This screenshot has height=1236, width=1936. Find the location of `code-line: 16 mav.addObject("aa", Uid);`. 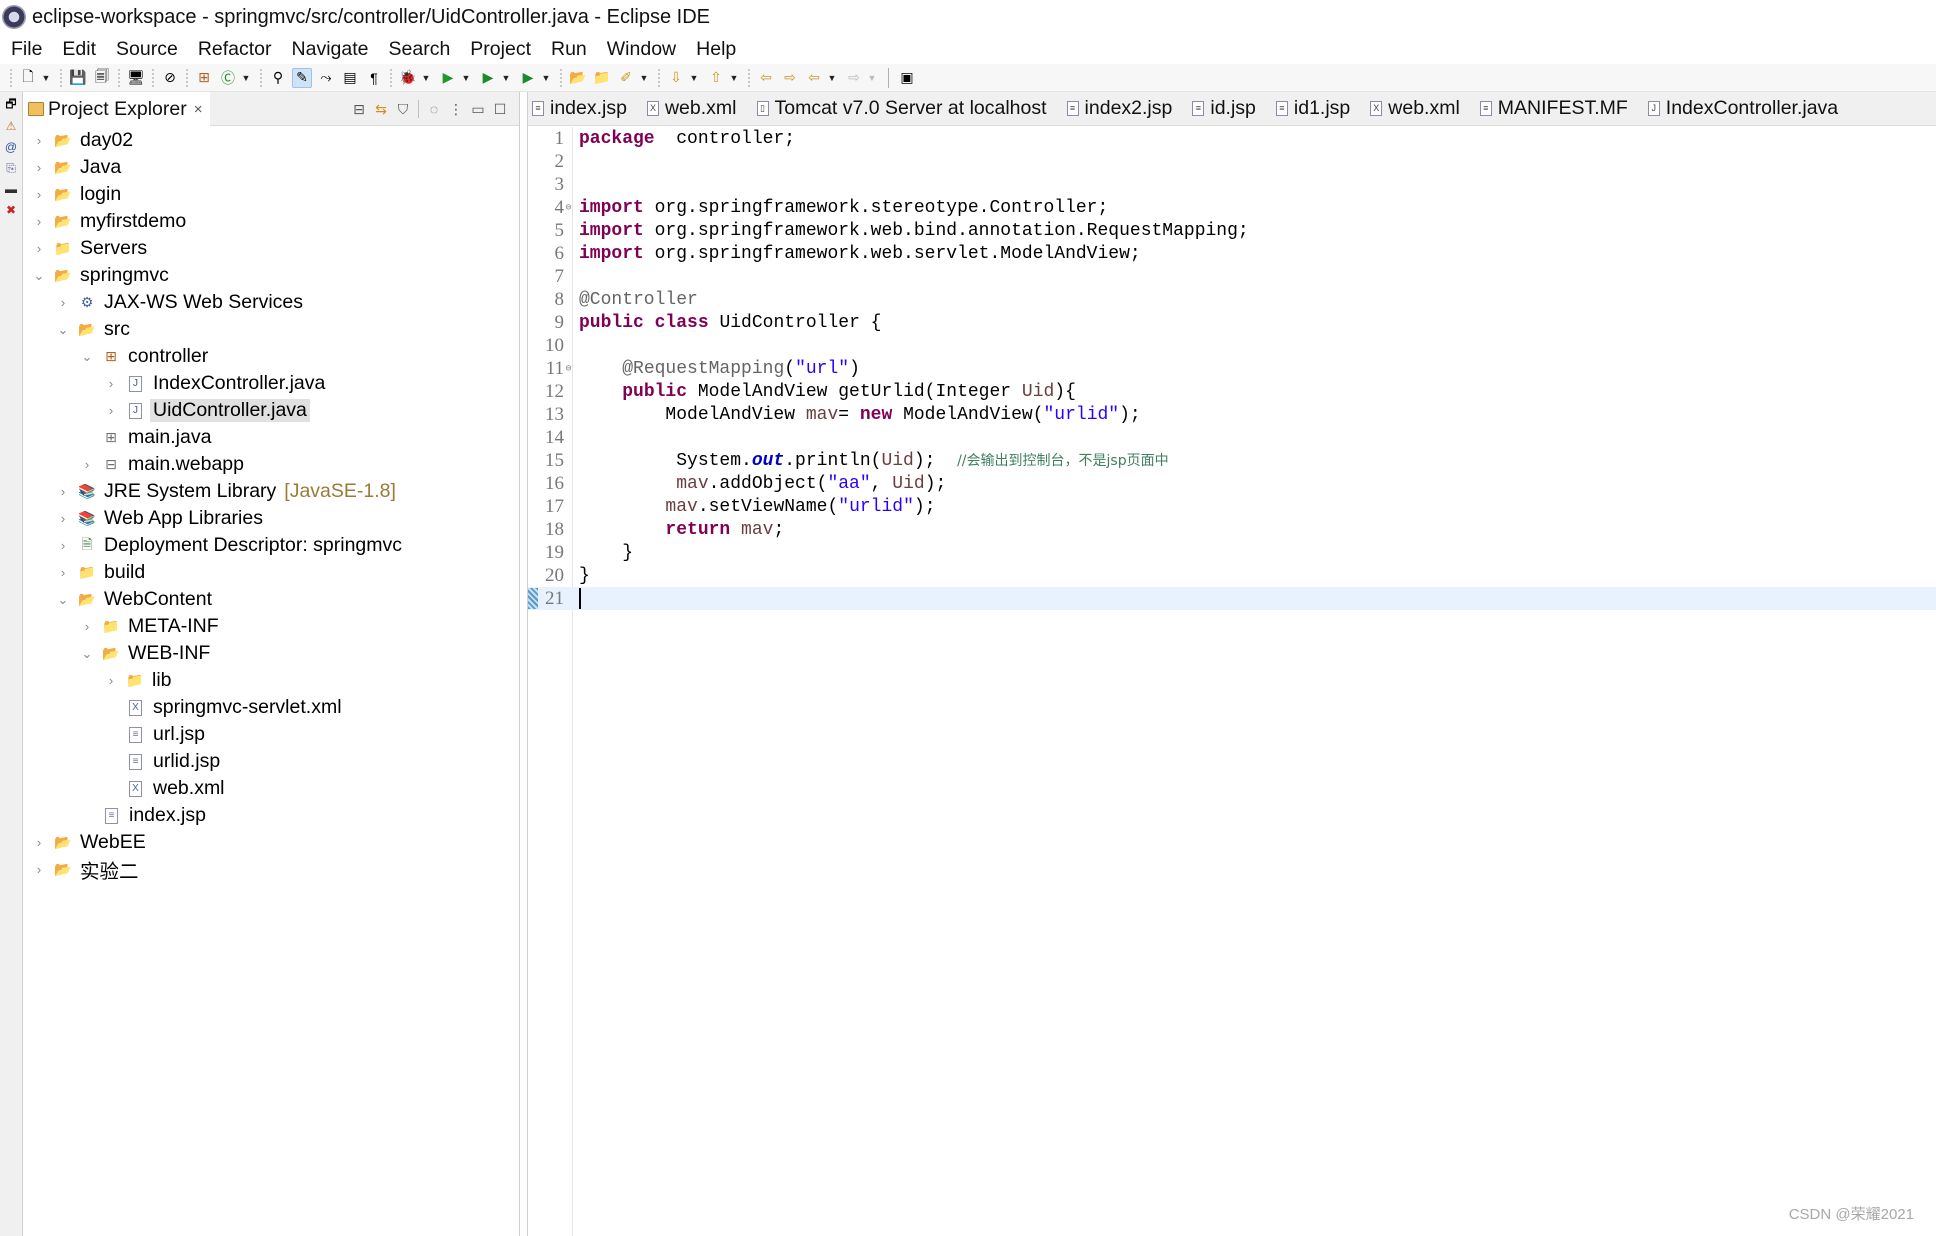

code-line: 16 mav.addObject("aa", Uid); is located at coordinates (1232, 483).